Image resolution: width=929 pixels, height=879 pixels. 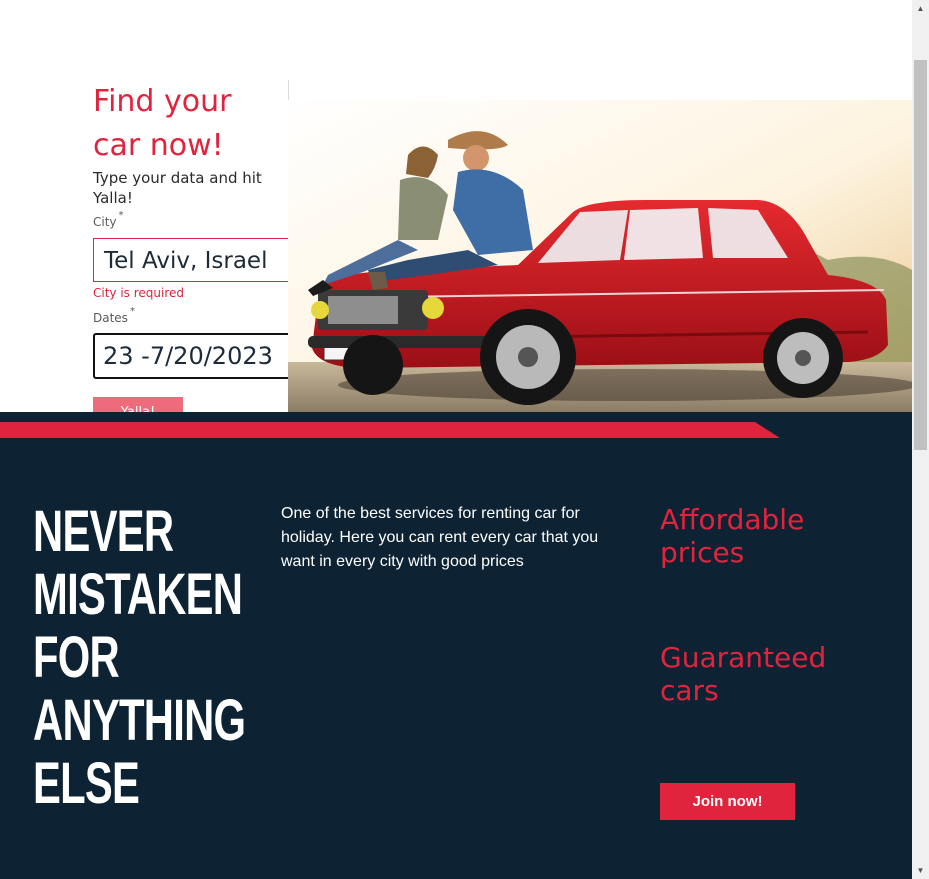 I want to click on city-required-mark: *, so click(x=121, y=215).